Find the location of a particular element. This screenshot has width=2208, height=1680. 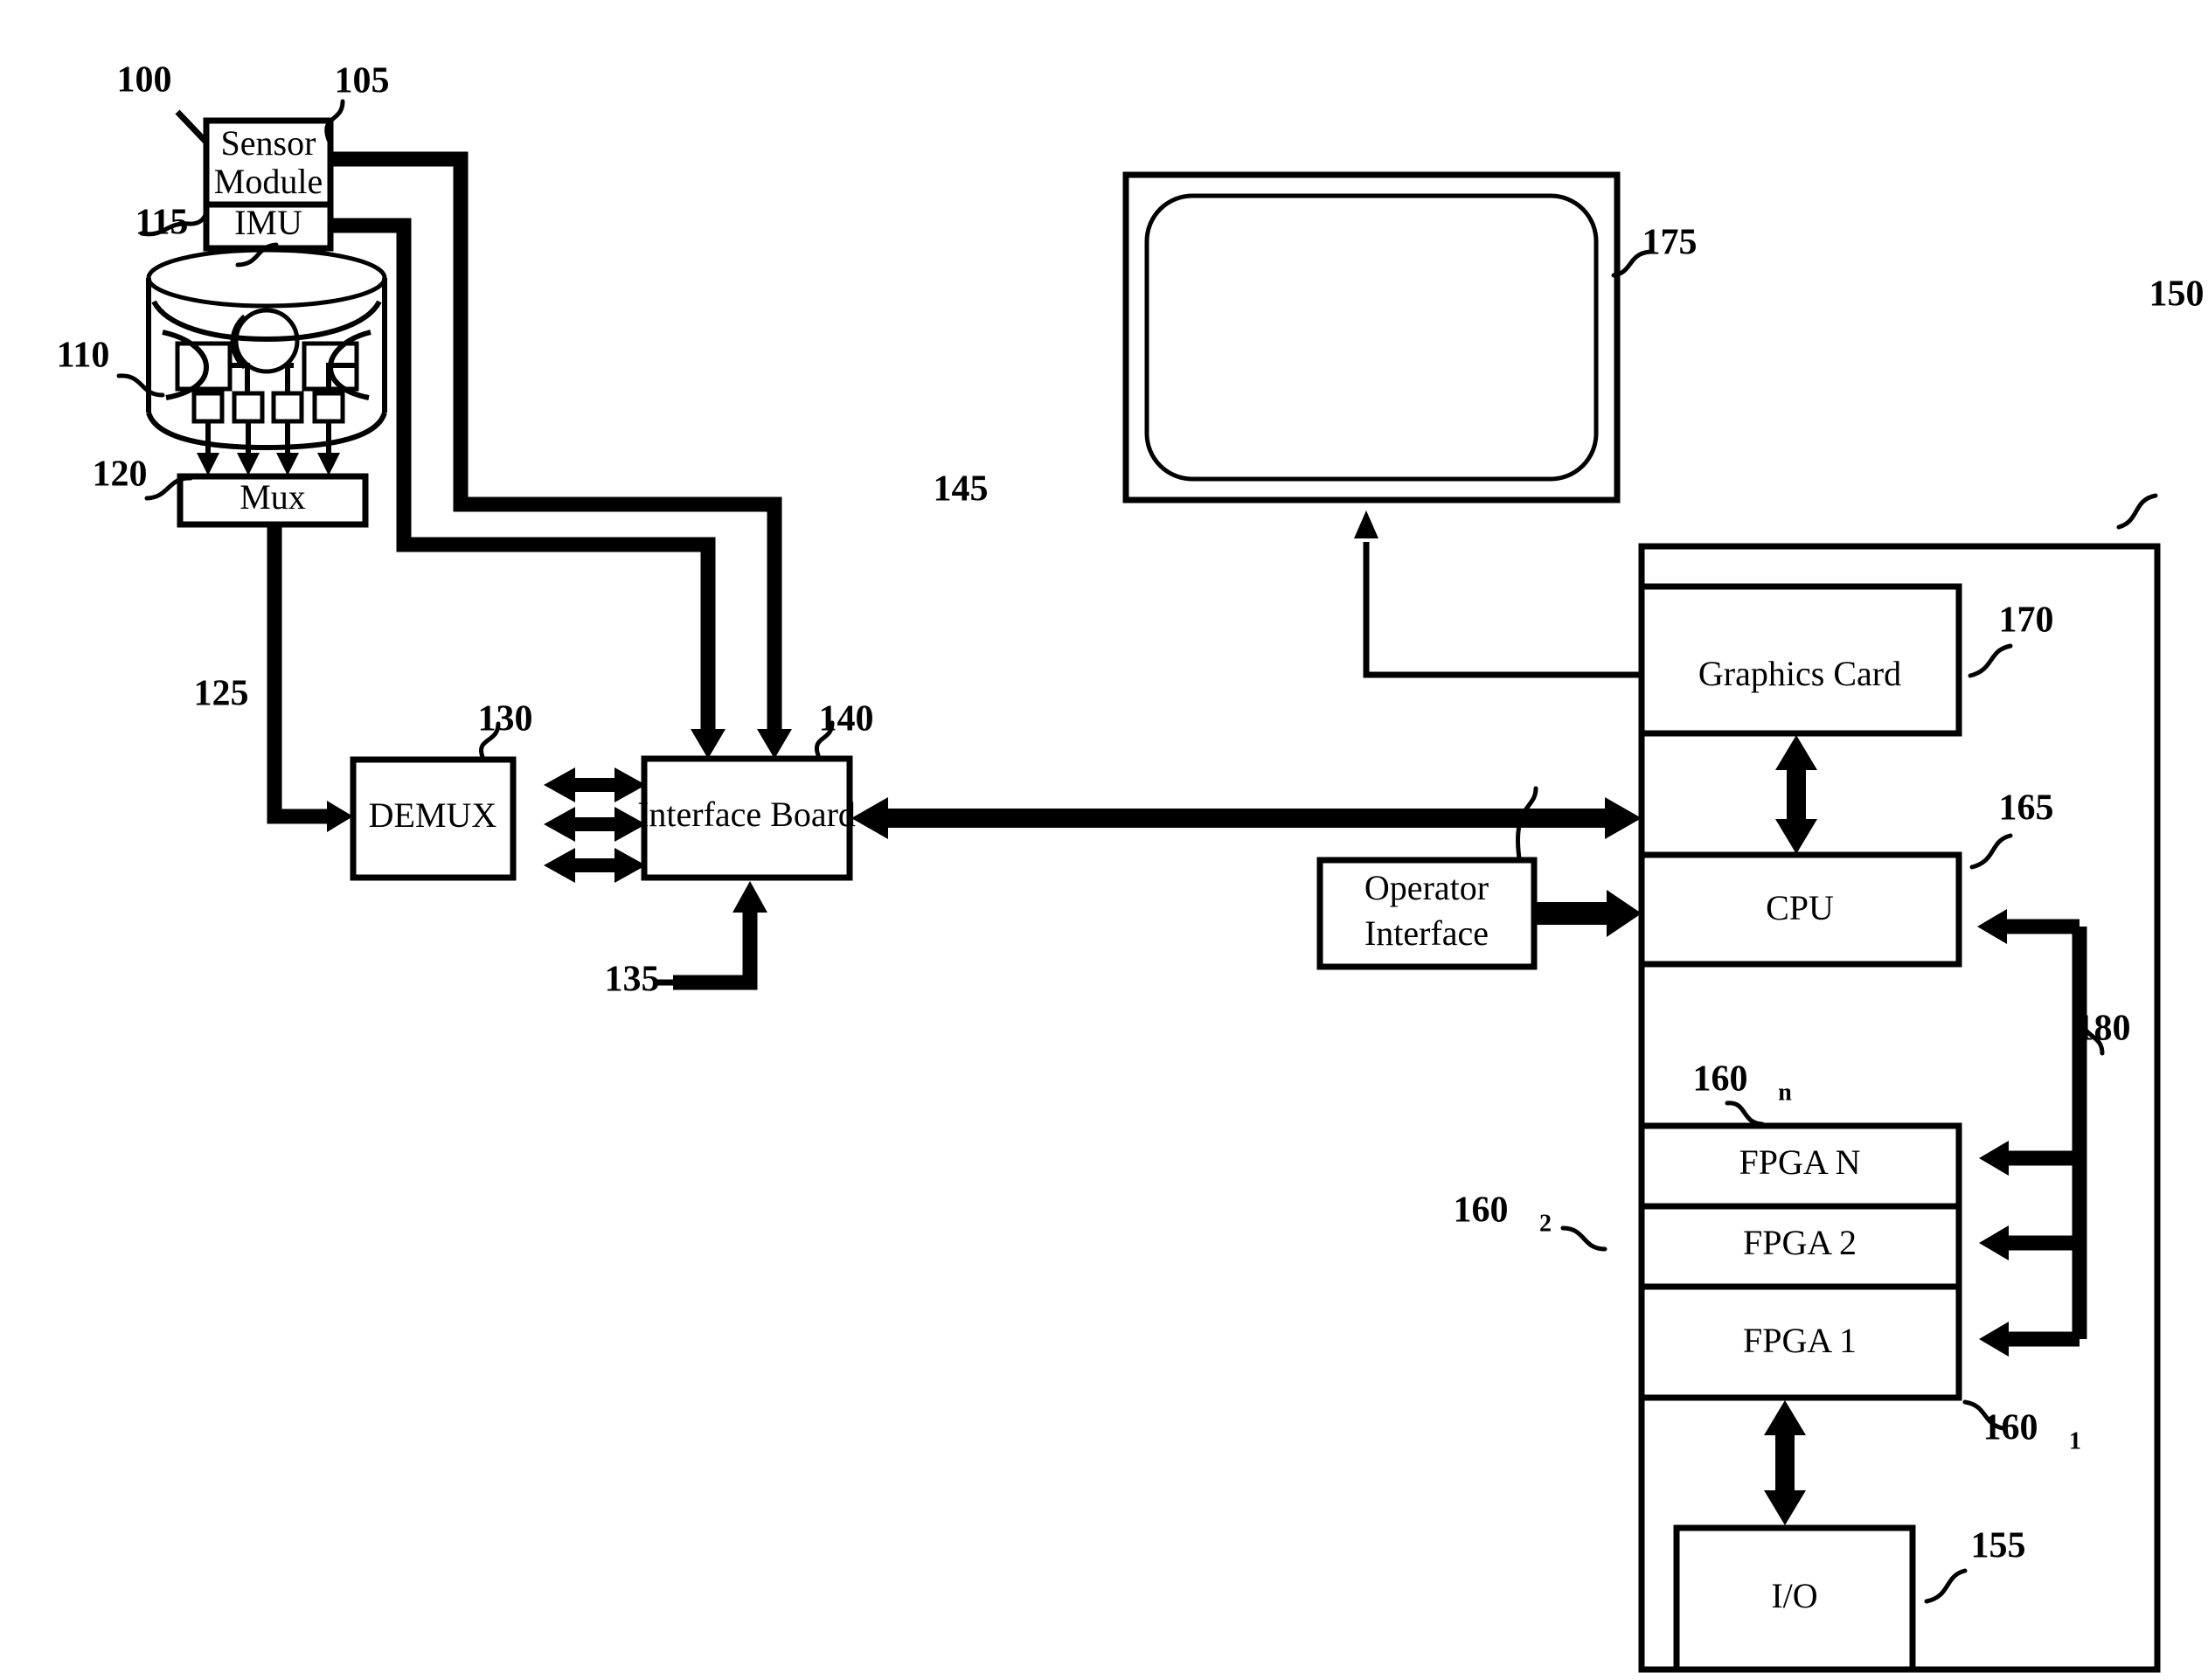

ref-115: 115 is located at coordinates (162, 223).